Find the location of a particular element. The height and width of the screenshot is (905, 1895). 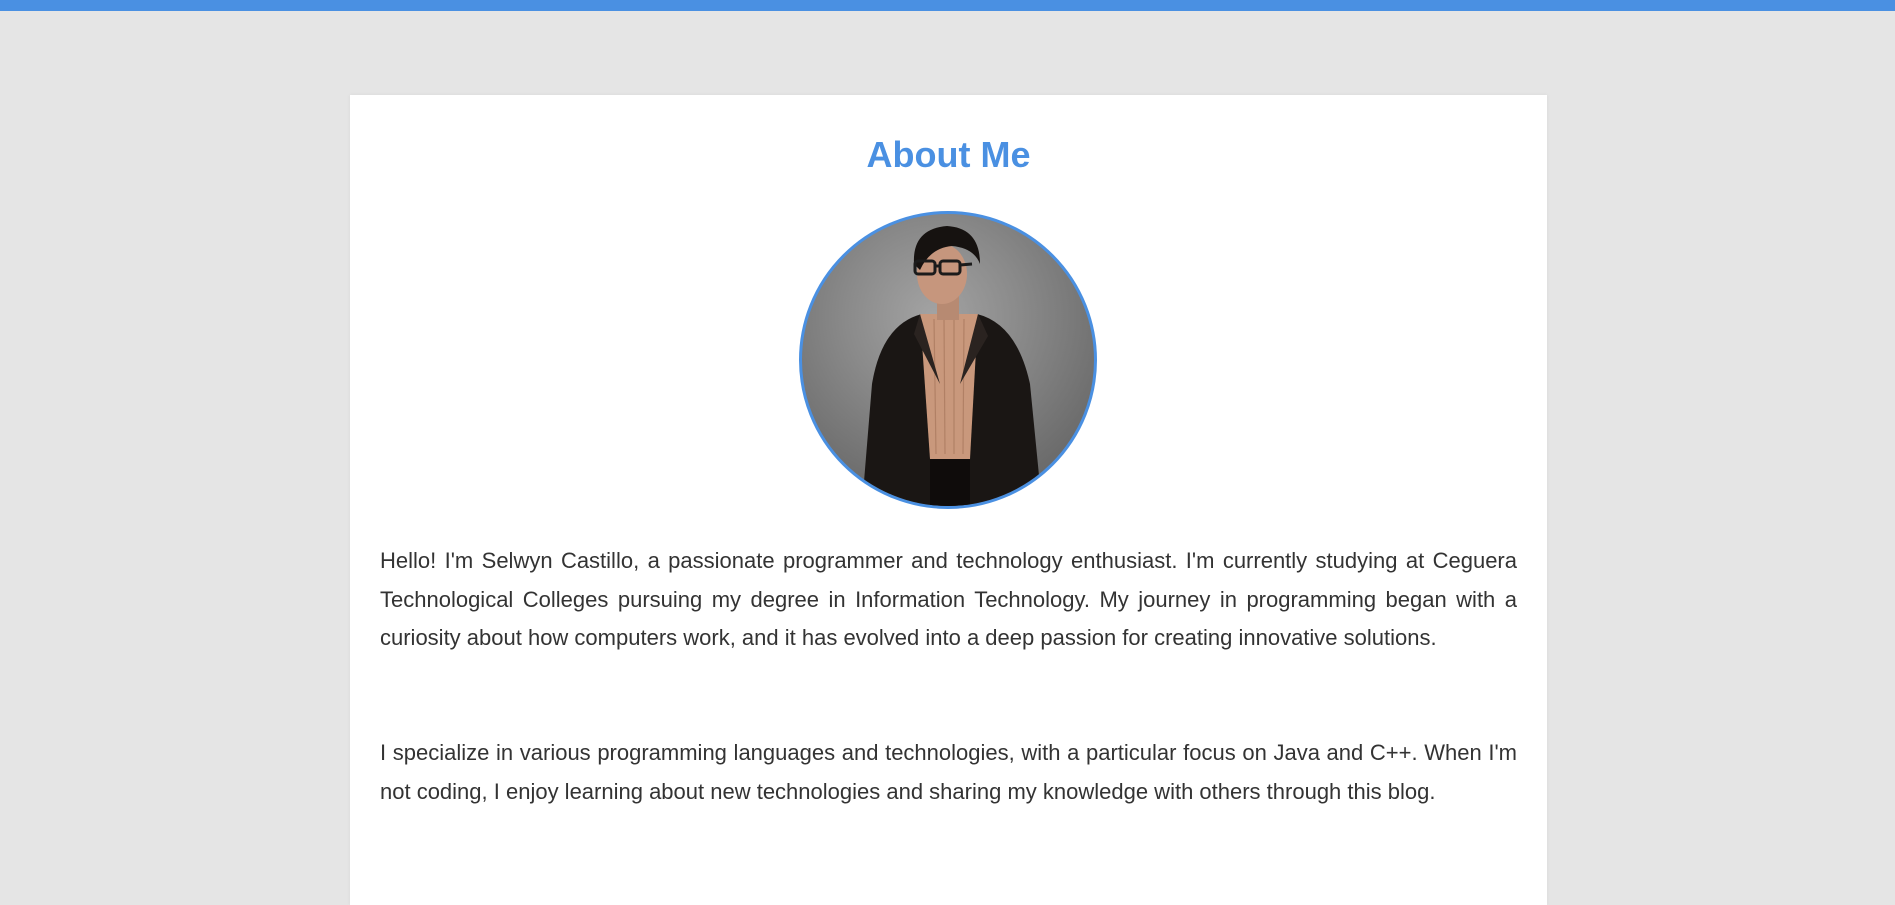

profile-photo is located at coordinates (948, 360).